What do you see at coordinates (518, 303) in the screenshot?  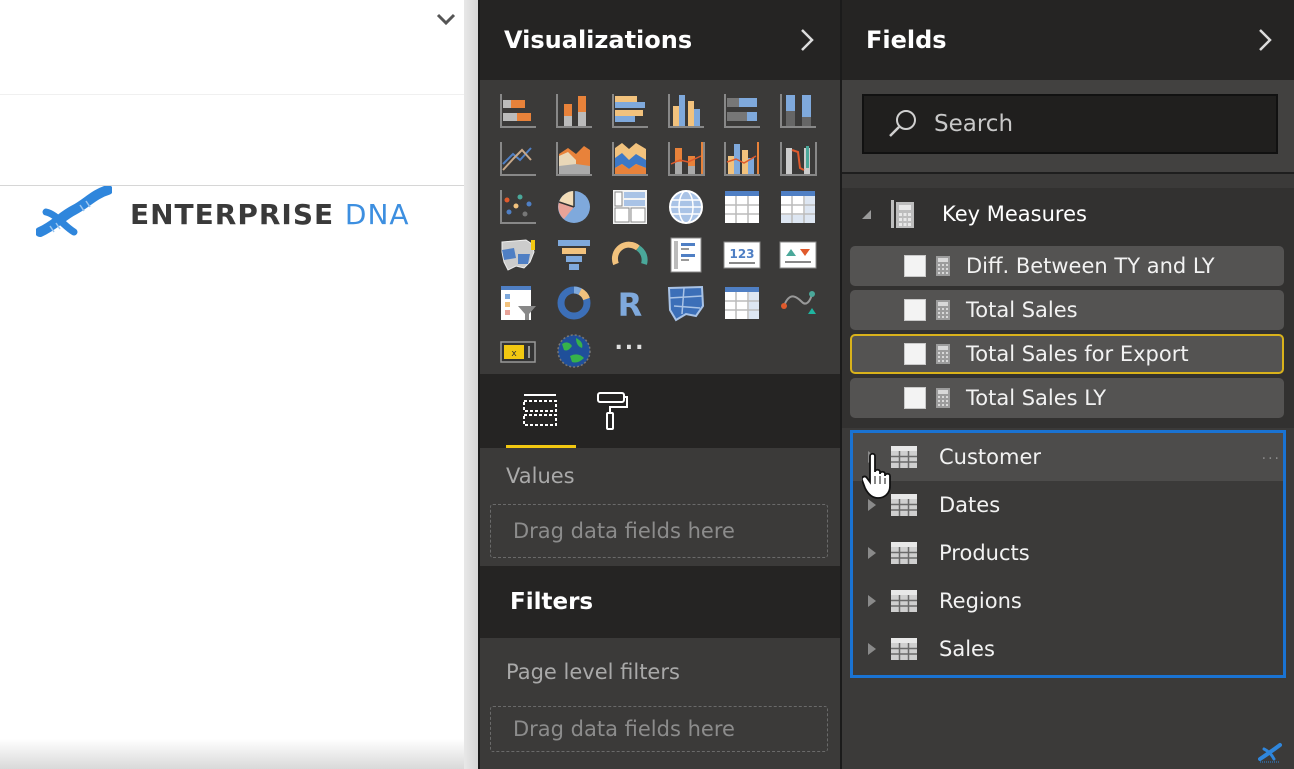 I see `slicer-icon` at bounding box center [518, 303].